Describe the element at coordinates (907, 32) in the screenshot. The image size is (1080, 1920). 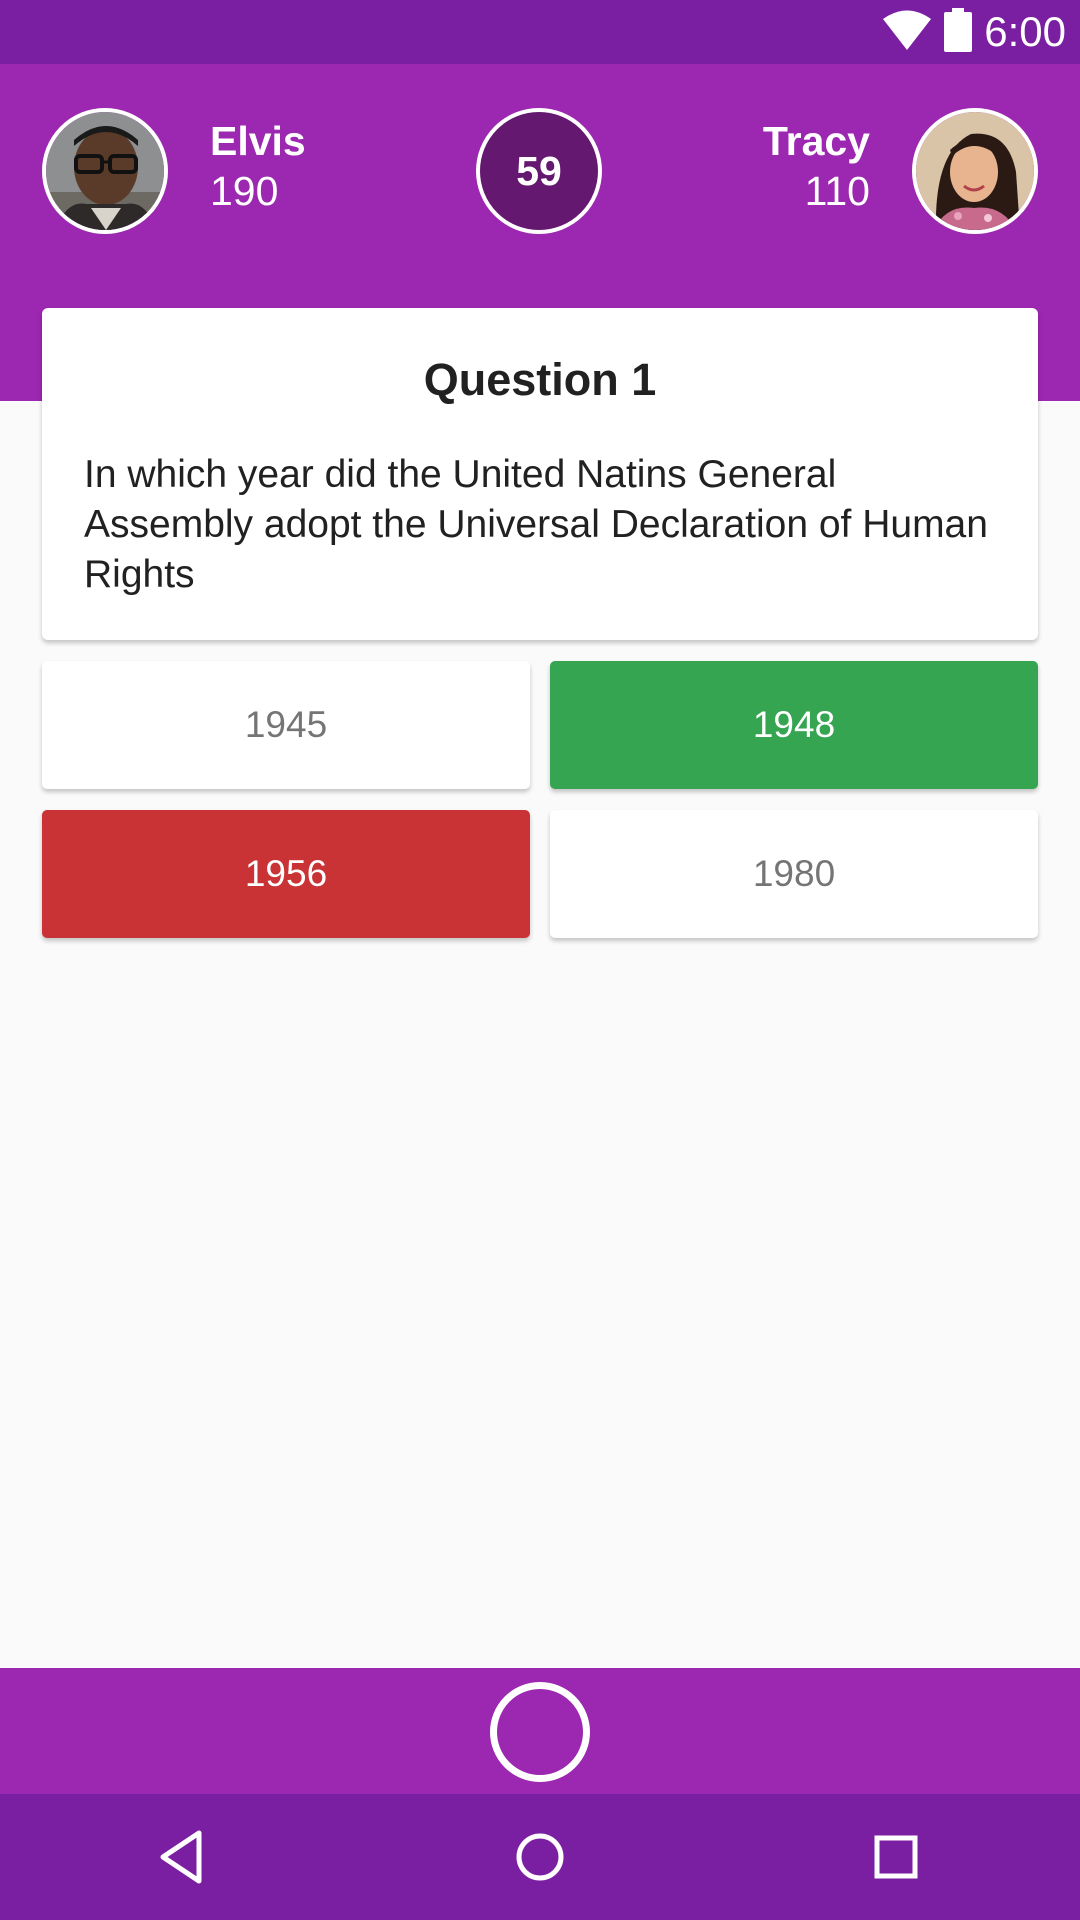
I see `wifi-icon` at that location.